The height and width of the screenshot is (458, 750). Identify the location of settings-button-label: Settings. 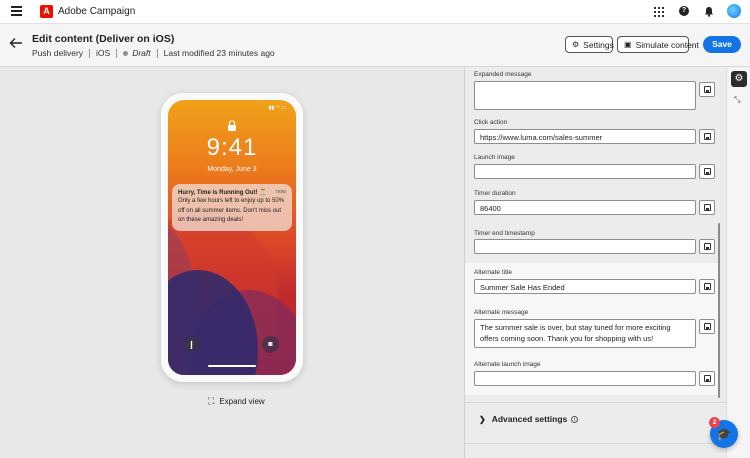
(598, 44).